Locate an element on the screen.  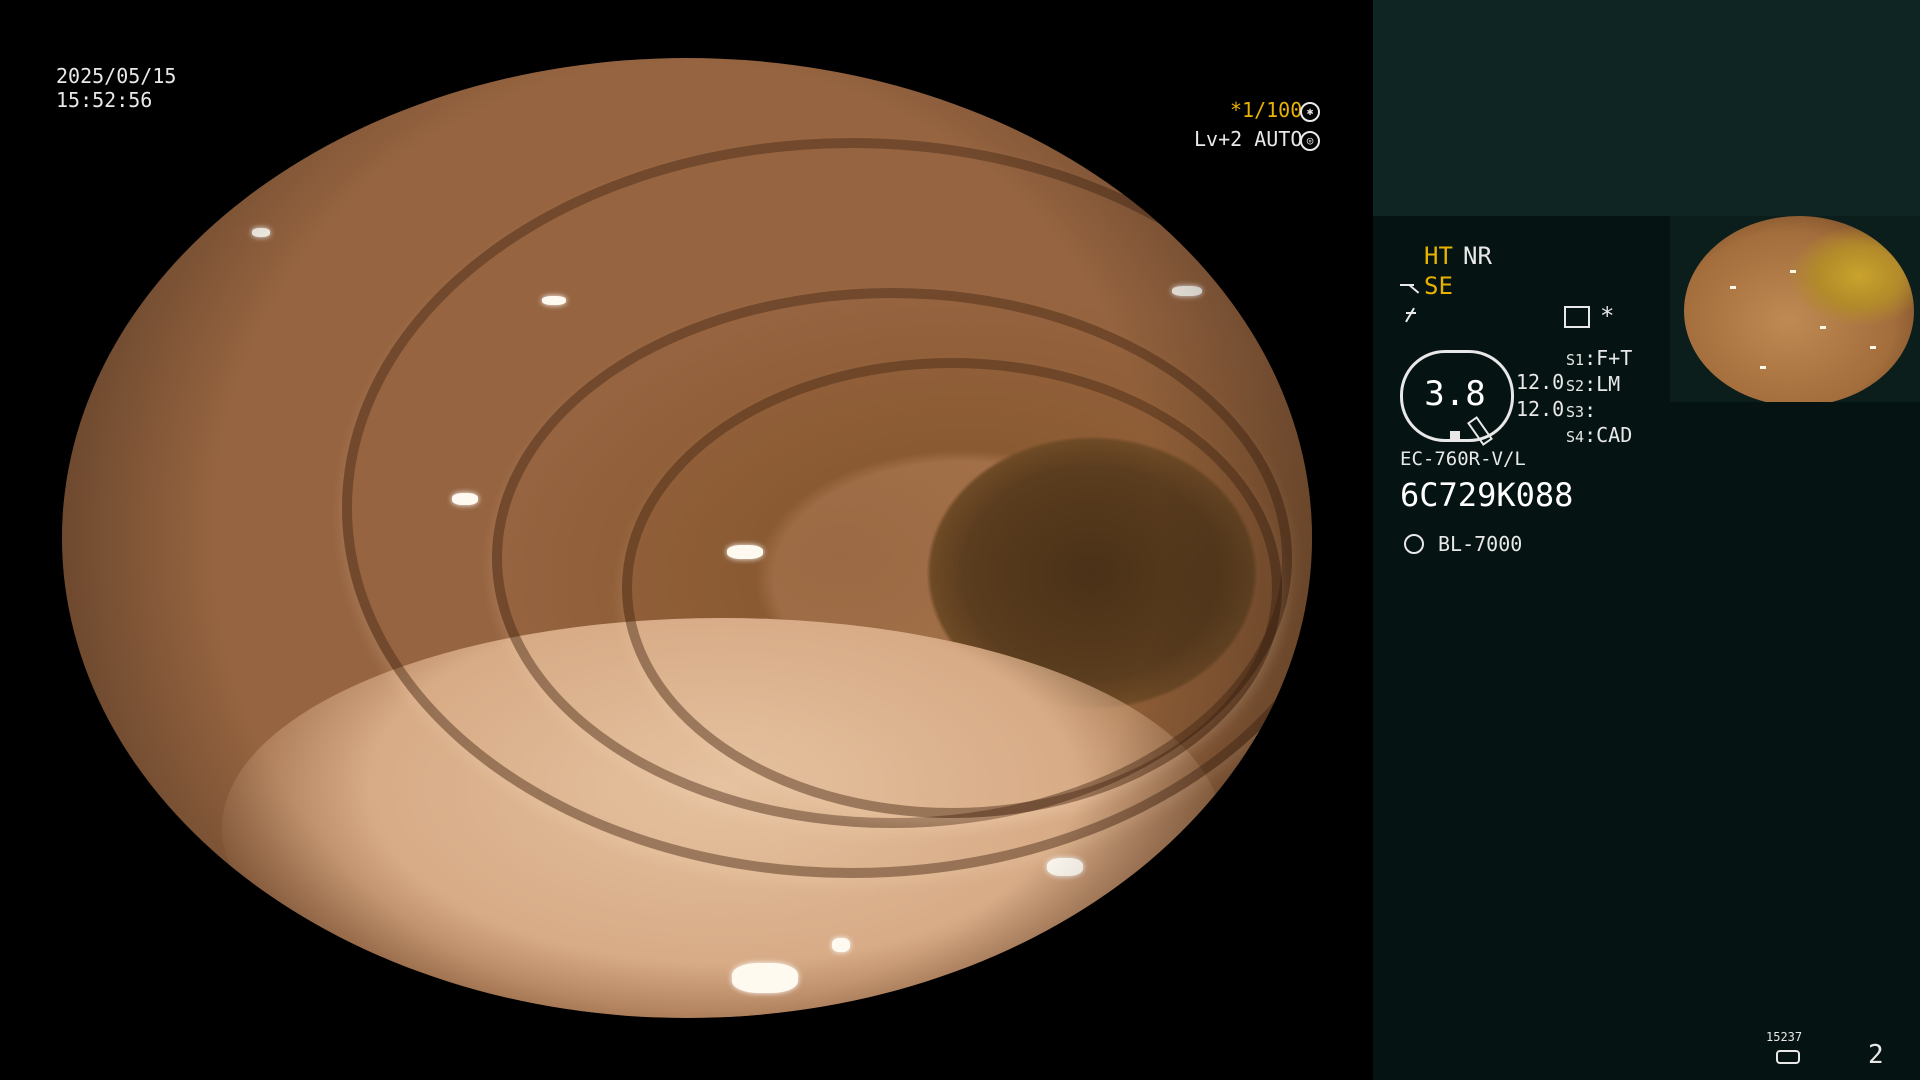
thumbnail-image is located at coordinates (1799, 309).